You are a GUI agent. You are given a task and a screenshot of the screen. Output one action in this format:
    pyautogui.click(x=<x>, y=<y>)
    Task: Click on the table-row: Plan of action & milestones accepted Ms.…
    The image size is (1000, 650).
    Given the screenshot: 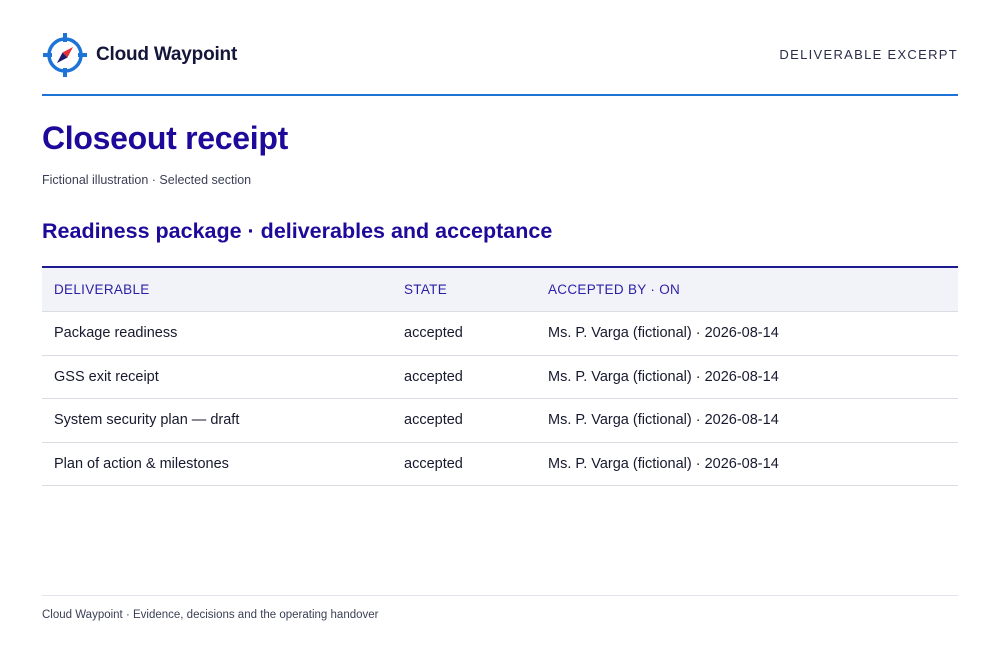 What is the action you would take?
    pyautogui.click(x=500, y=464)
    